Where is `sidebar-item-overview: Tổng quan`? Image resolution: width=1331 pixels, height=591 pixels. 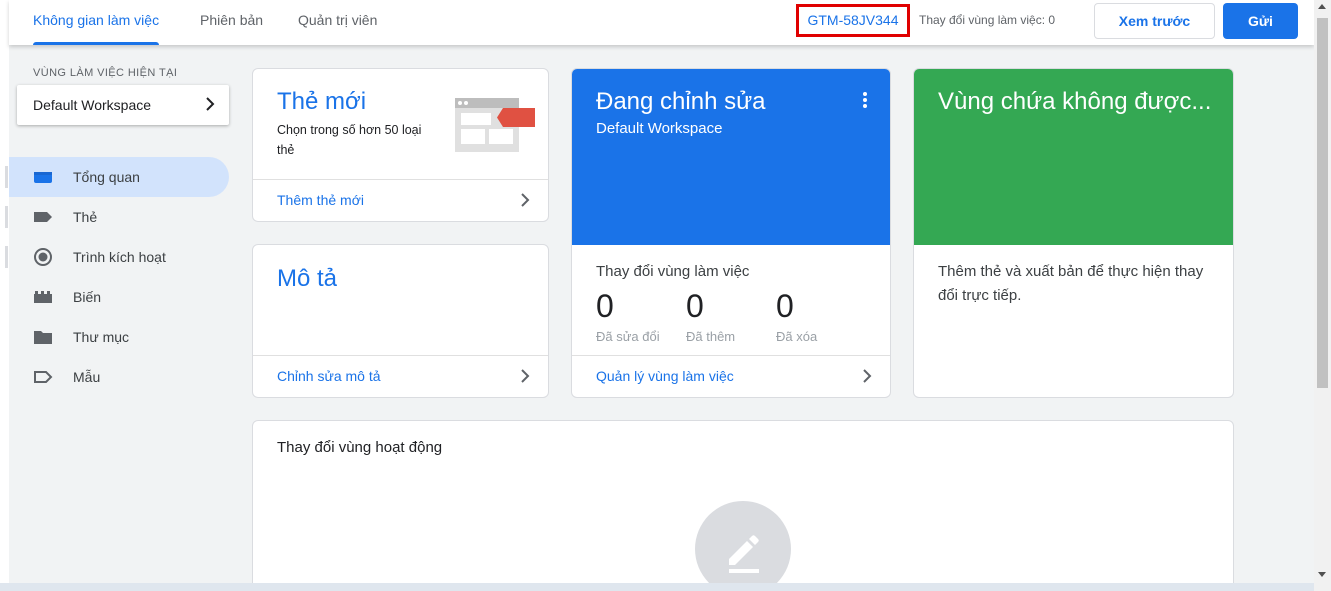
sidebar-item-overview: Tổng quan is located at coordinates (119, 177).